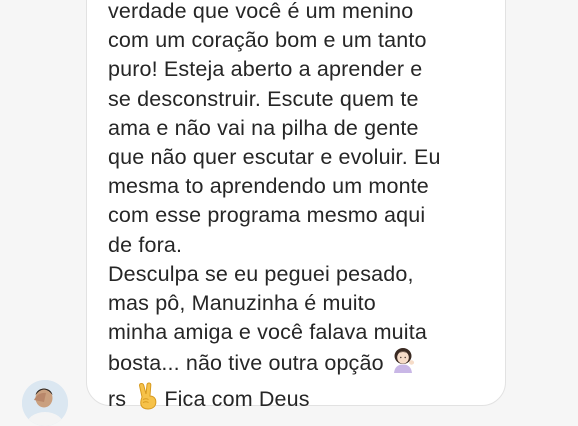 The width and height of the screenshot is (578, 426). What do you see at coordinates (237, 398) in the screenshot?
I see `message-line-text: Fica com Deus` at bounding box center [237, 398].